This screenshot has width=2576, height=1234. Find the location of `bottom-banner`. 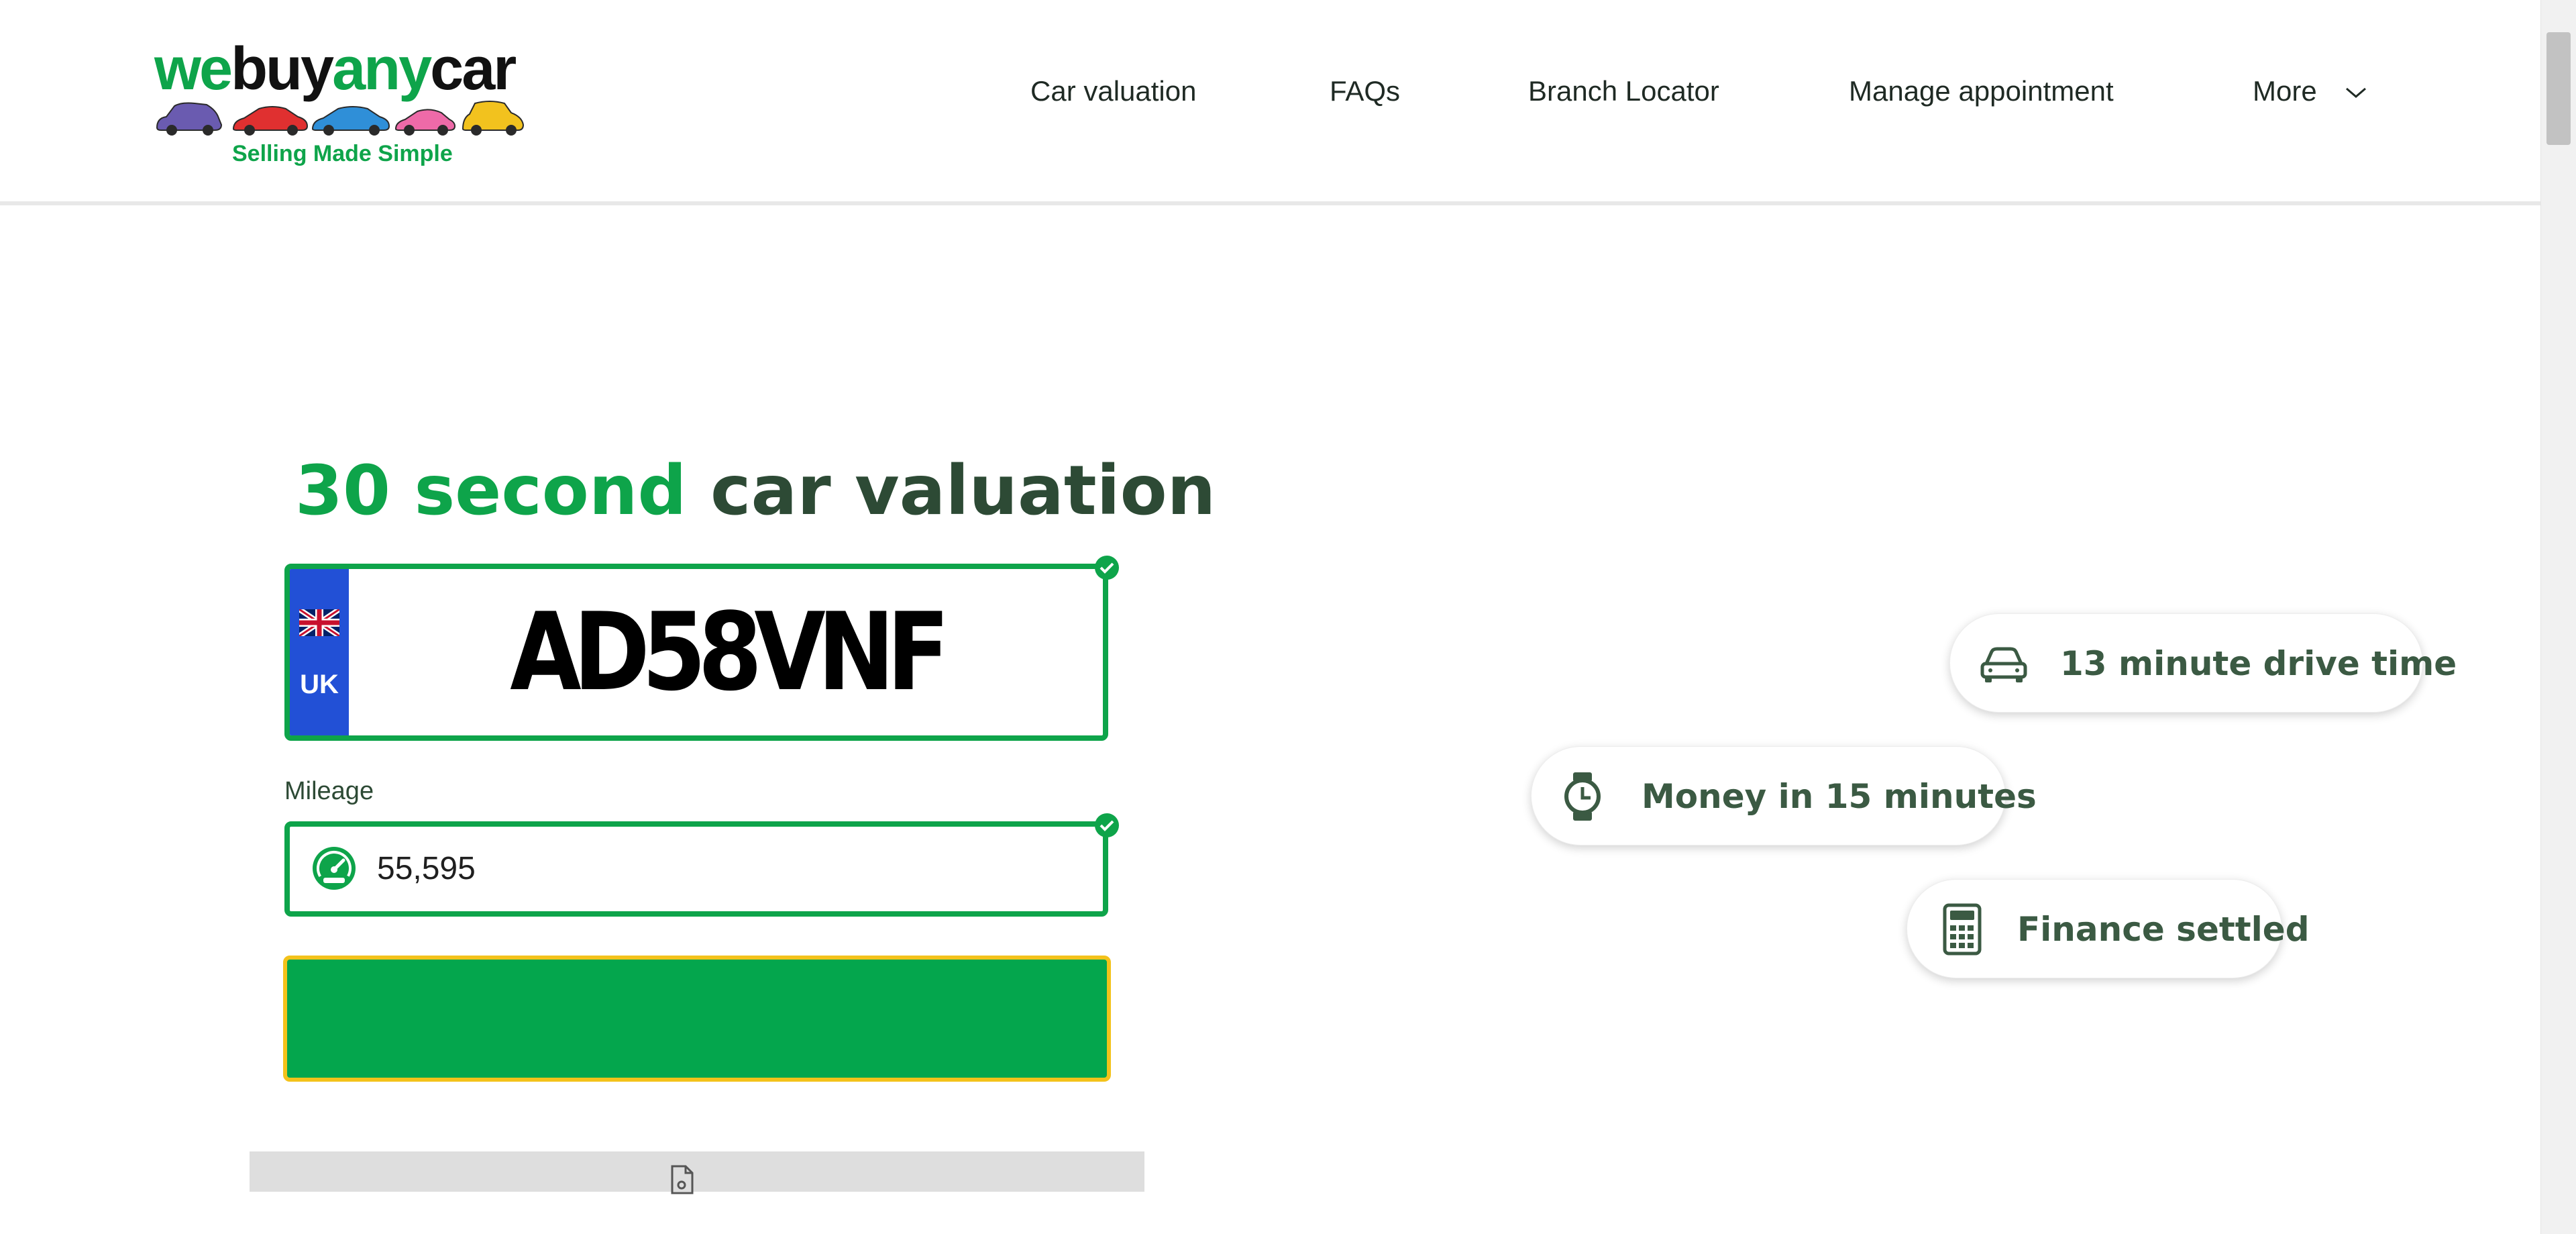

bottom-banner is located at coordinates (697, 1172).